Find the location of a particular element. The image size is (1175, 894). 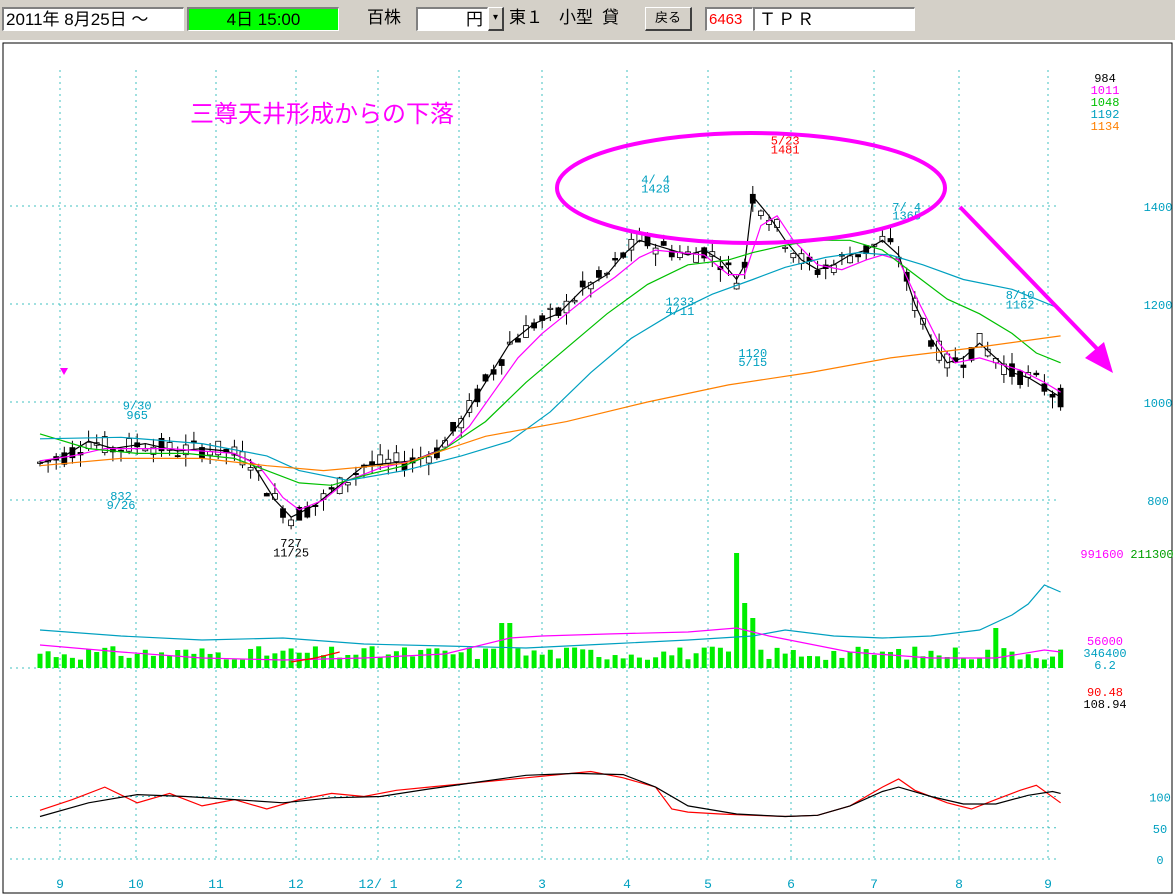

x-tick-label: 9 is located at coordinates (1048, 884).